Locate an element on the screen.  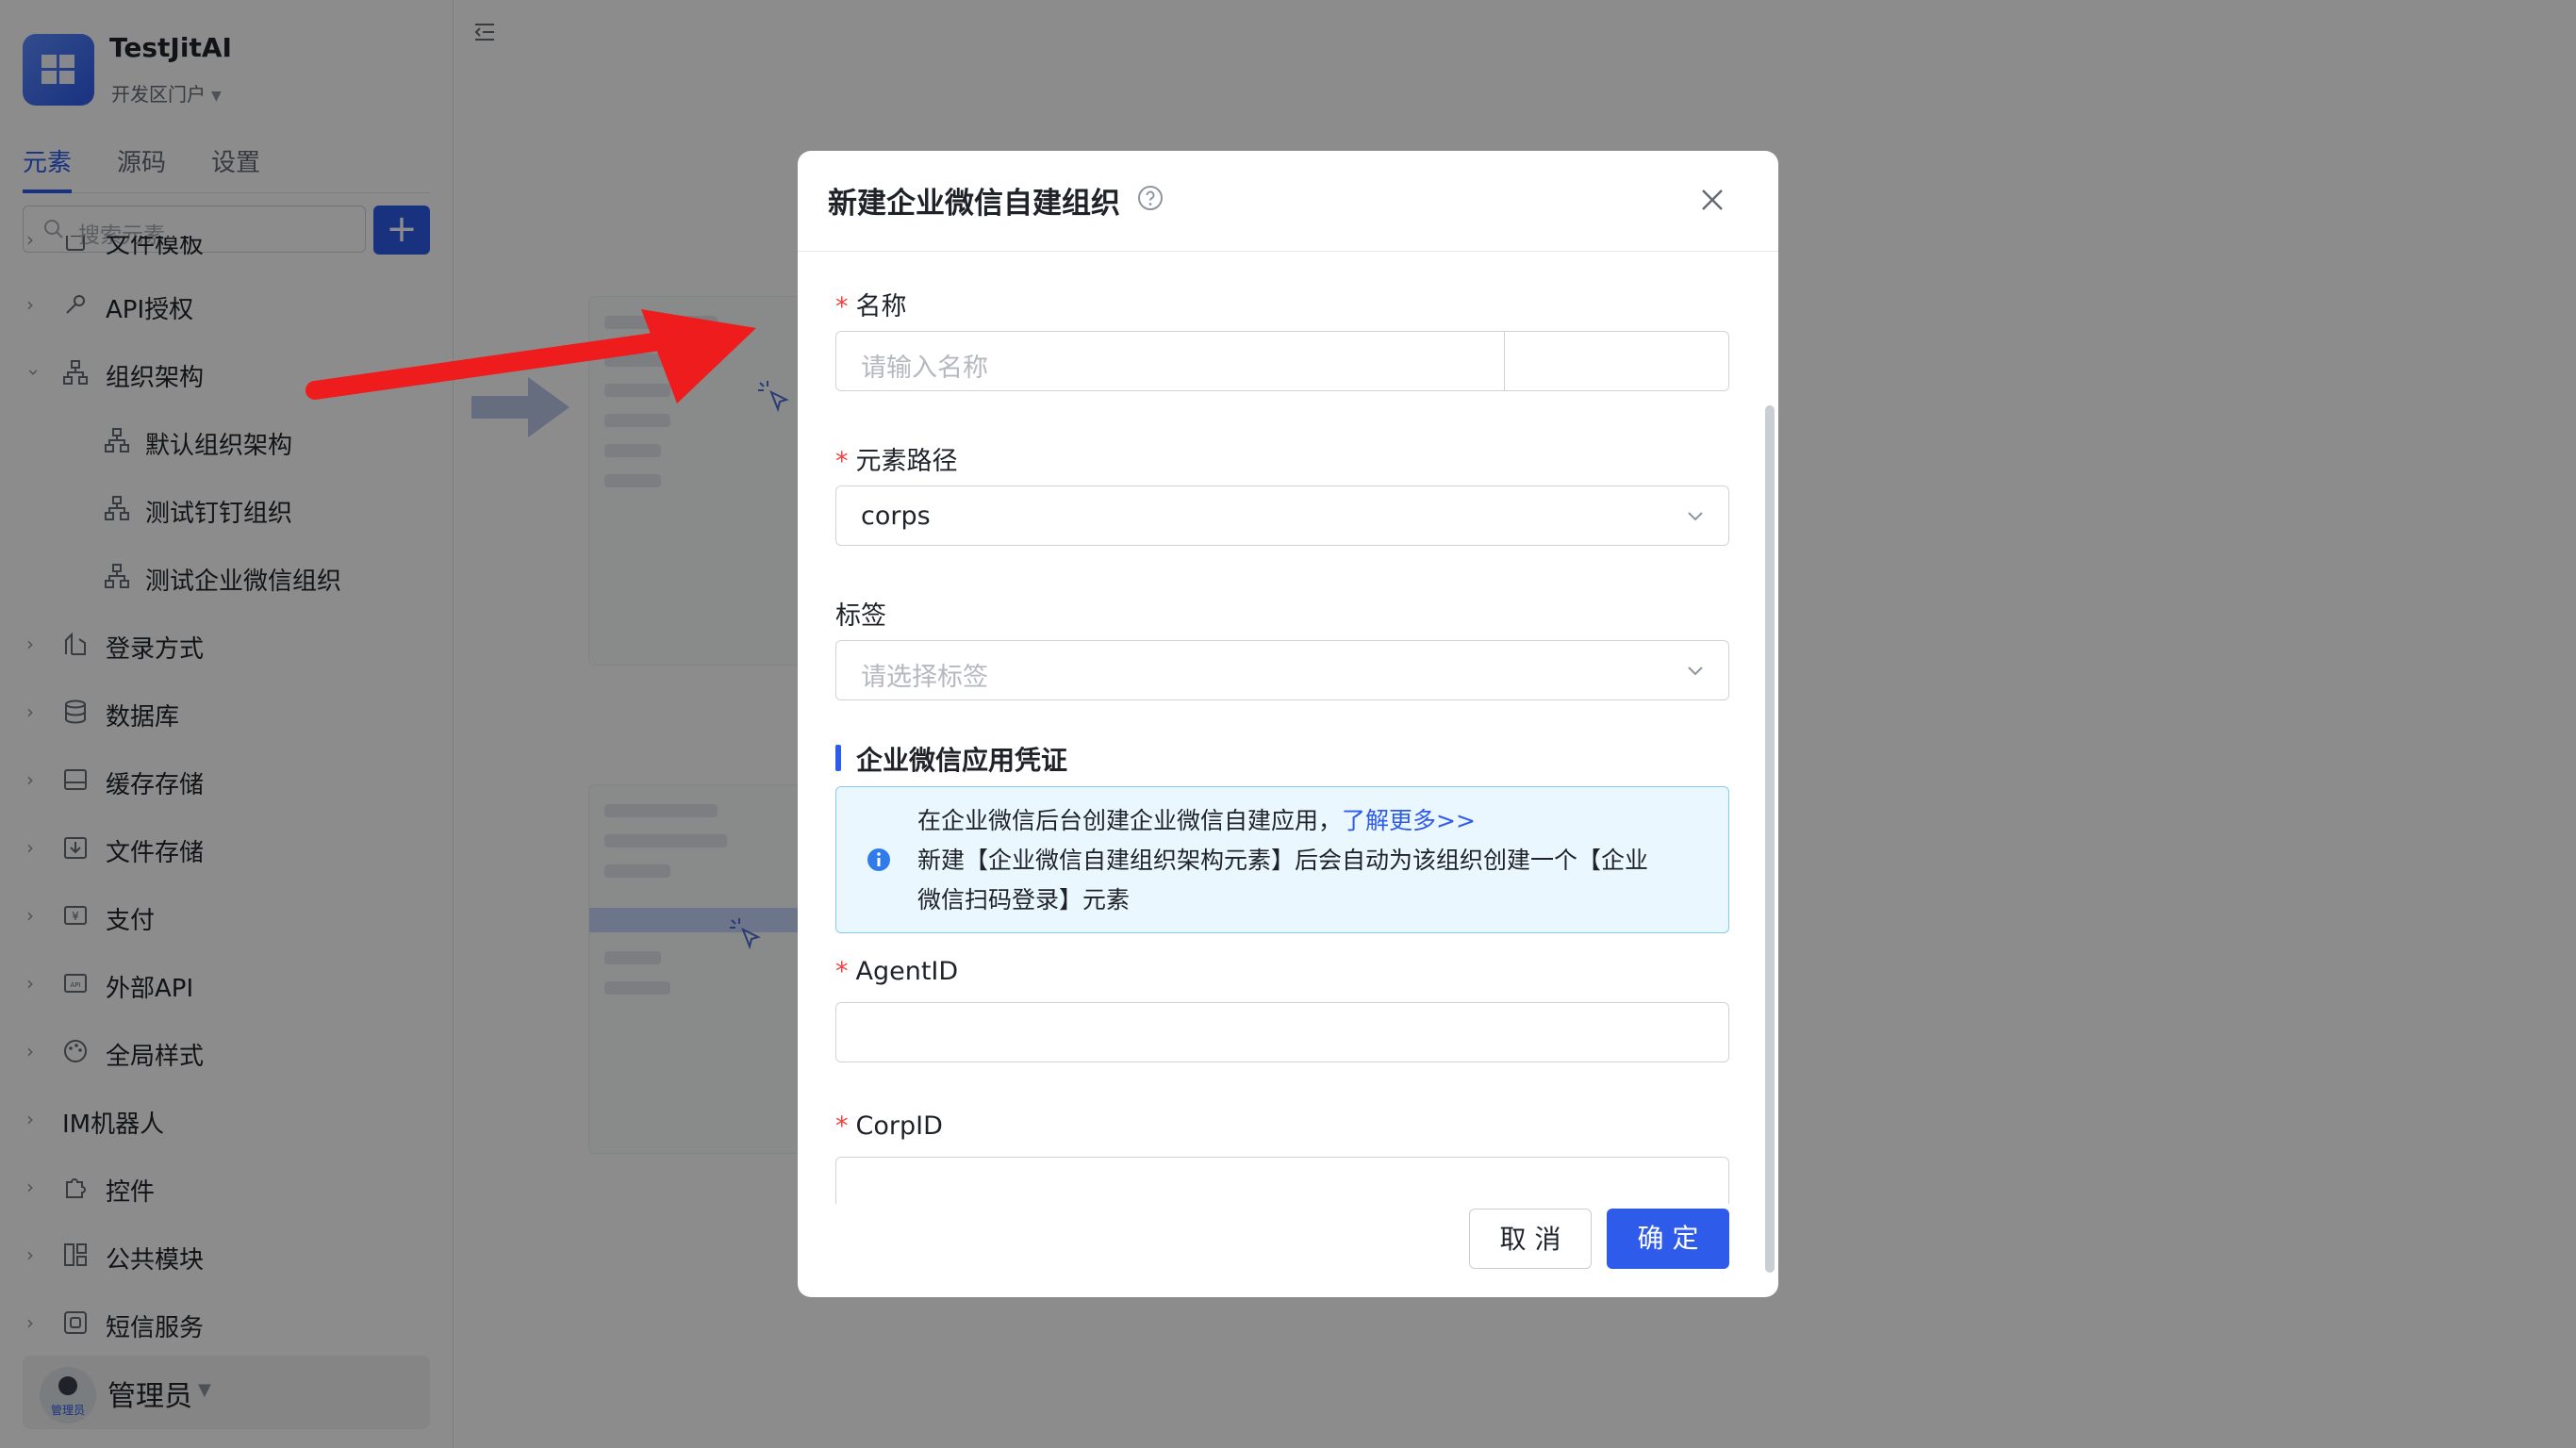
agentid-label: * AgentID is located at coordinates (897, 971).